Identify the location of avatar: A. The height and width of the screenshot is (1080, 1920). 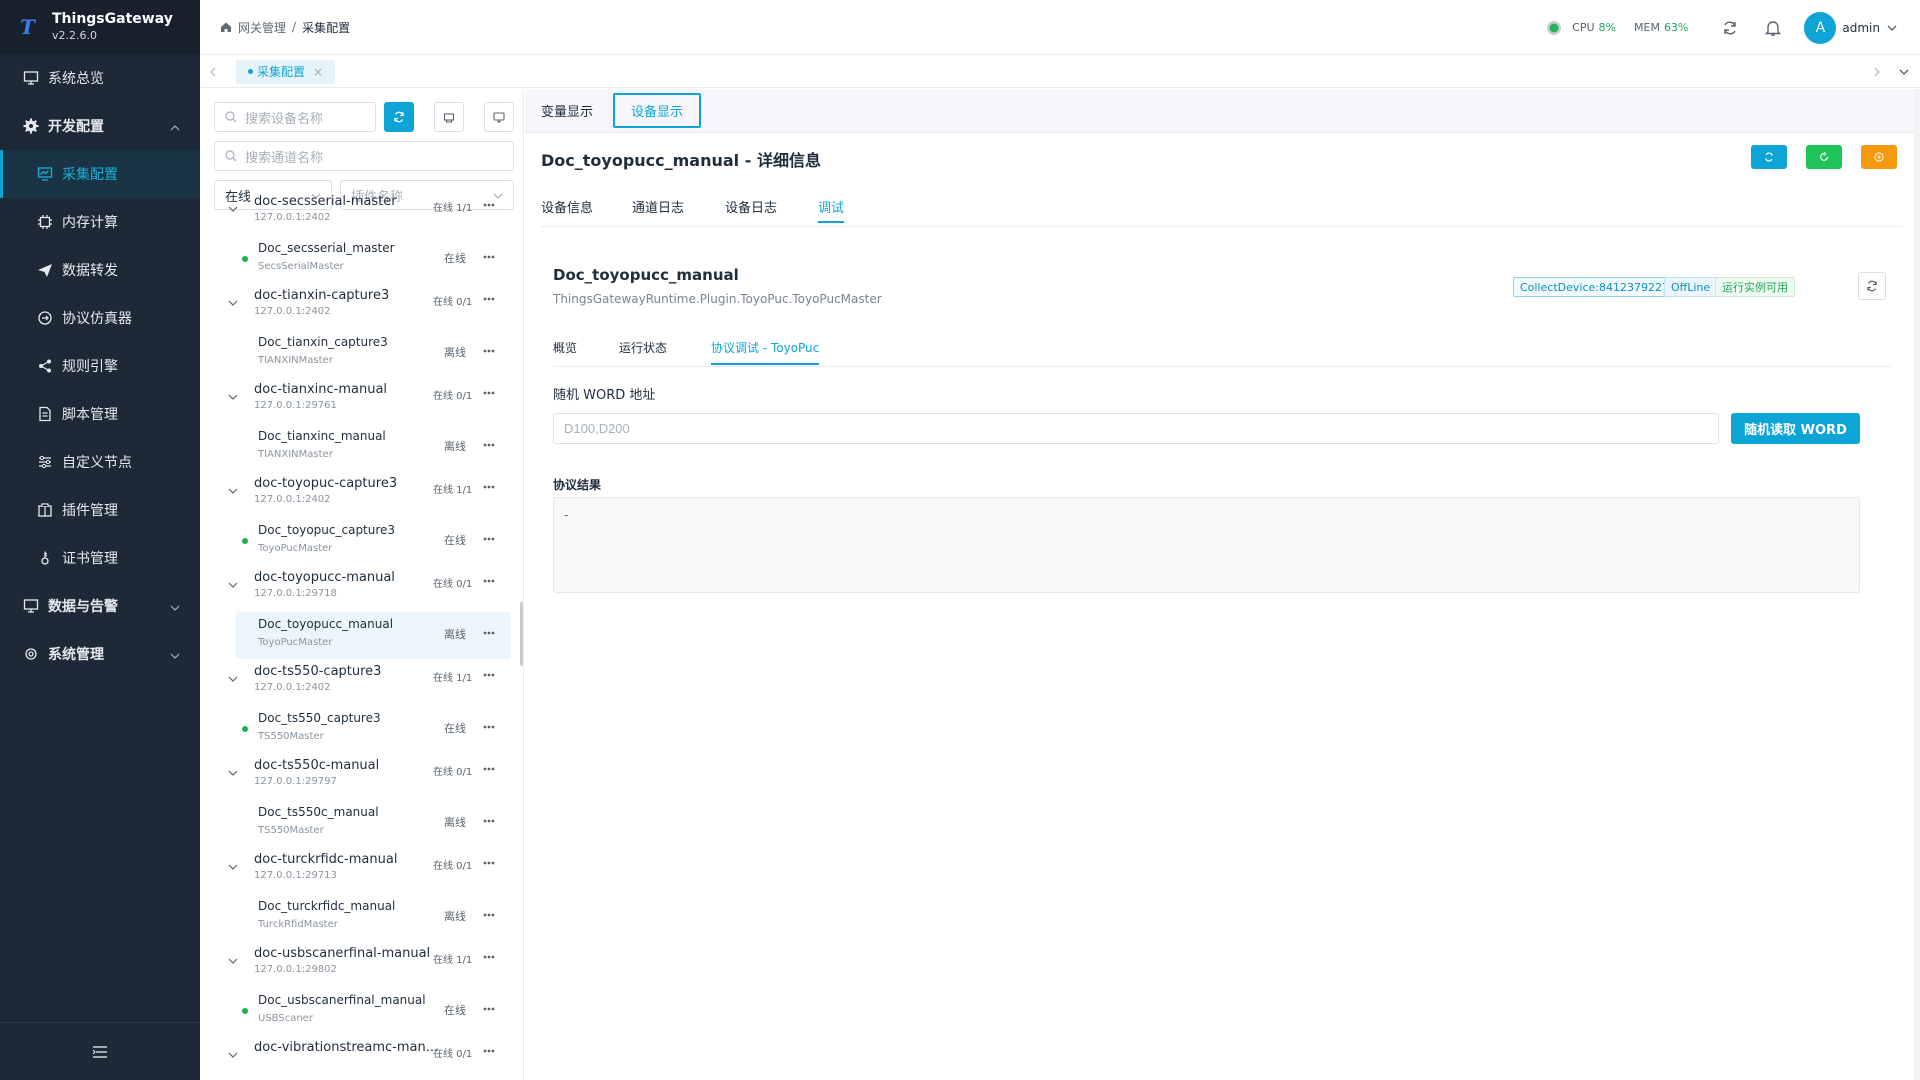
(1820, 27).